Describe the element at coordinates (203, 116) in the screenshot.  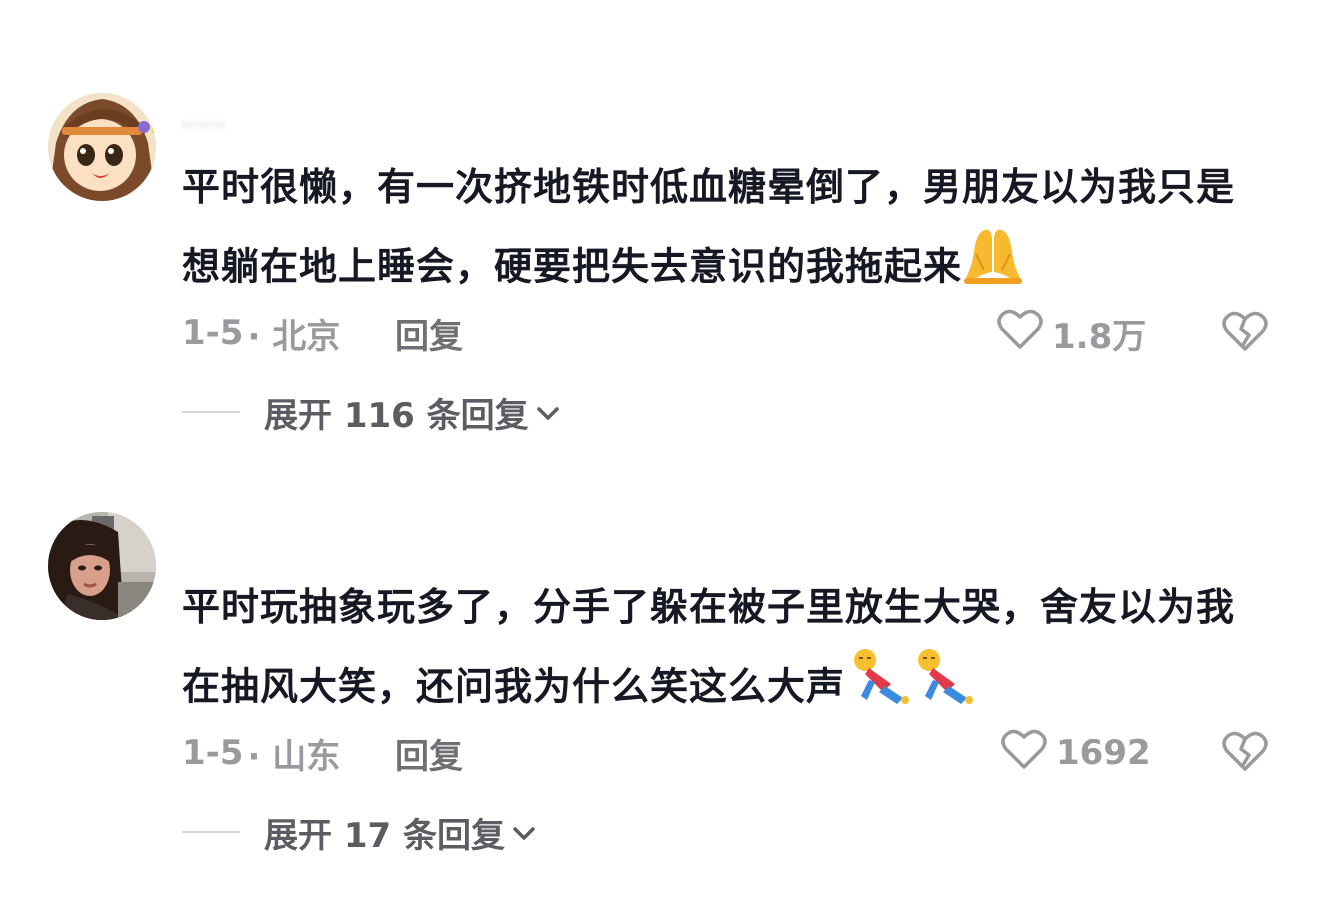
I see `username: ـ.ـ.ـ` at that location.